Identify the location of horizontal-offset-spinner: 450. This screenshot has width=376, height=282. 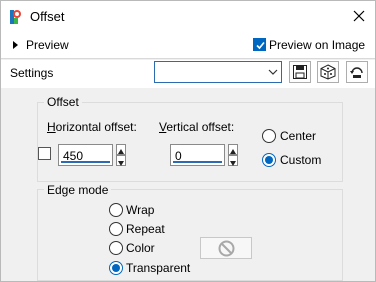
(92, 155).